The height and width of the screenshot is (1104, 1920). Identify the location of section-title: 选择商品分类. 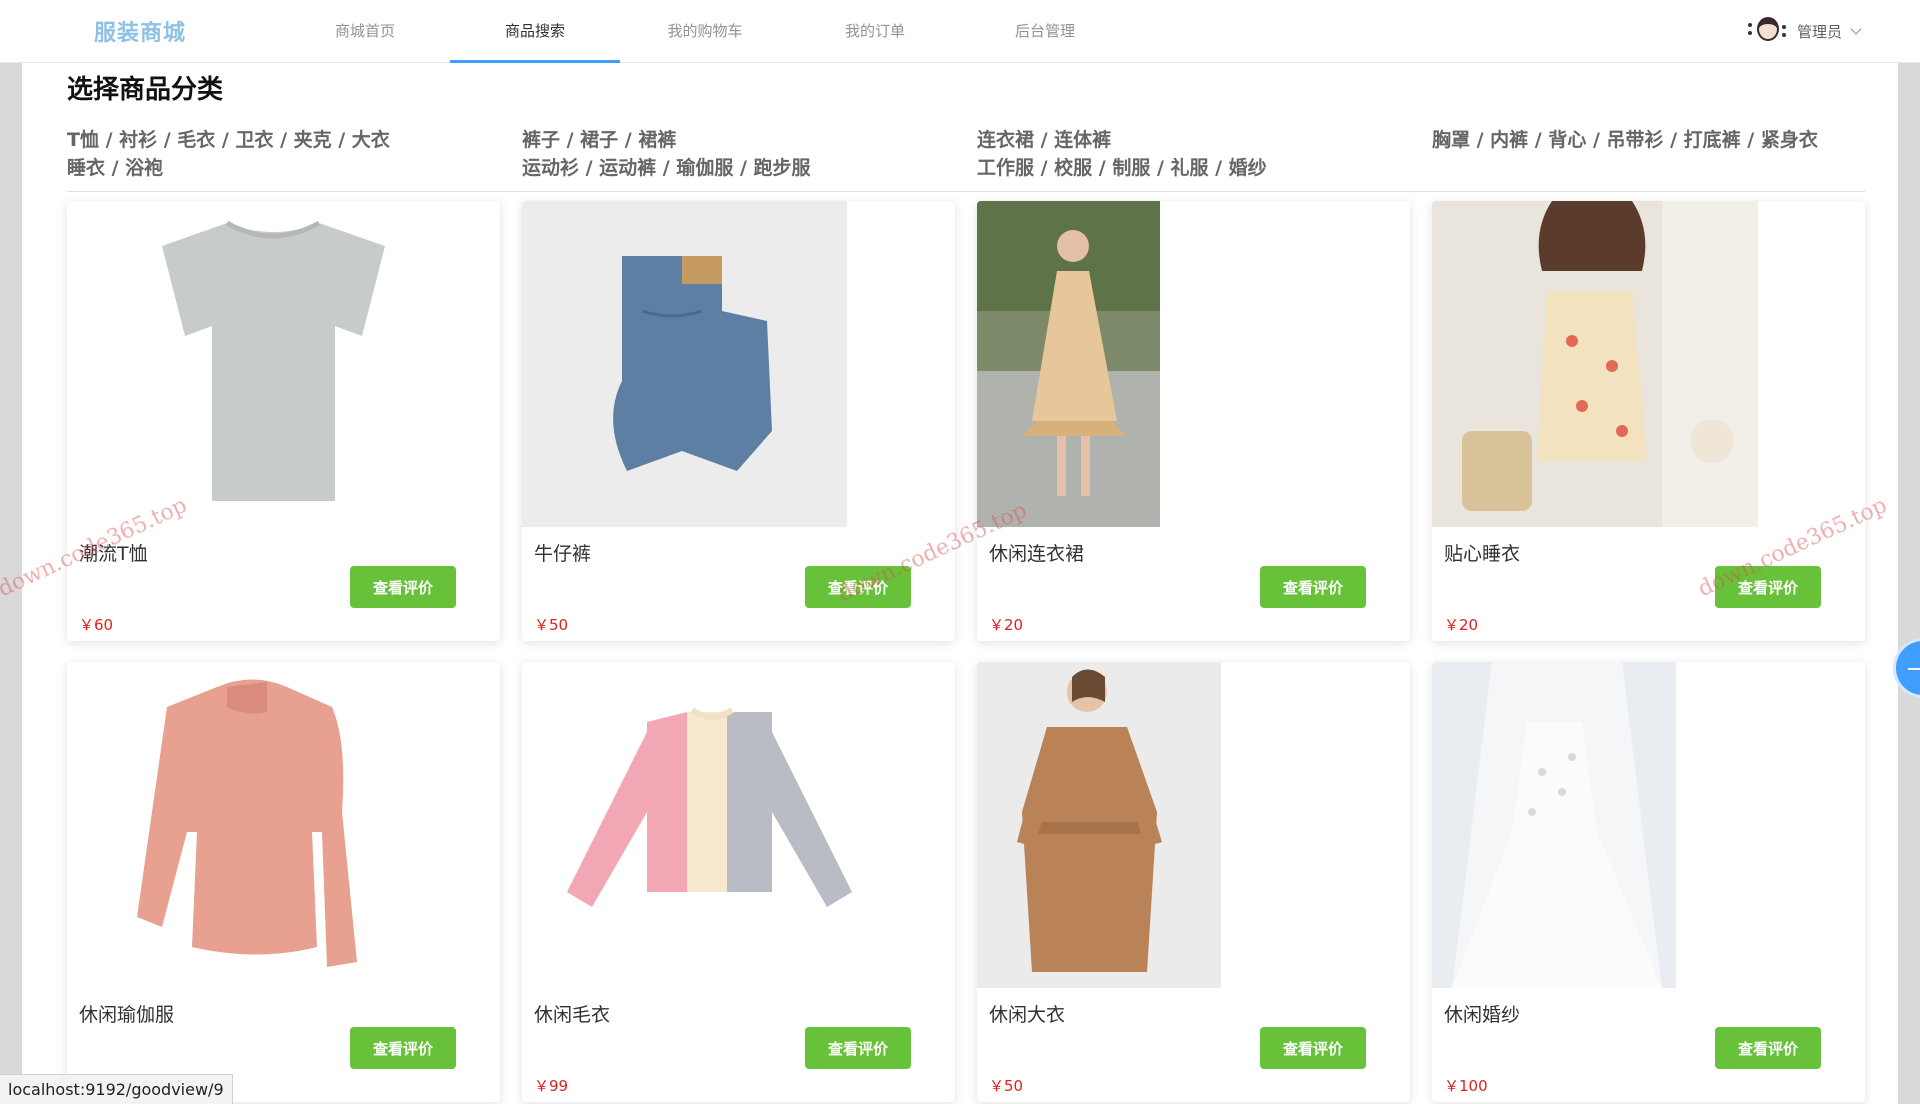
(145, 90).